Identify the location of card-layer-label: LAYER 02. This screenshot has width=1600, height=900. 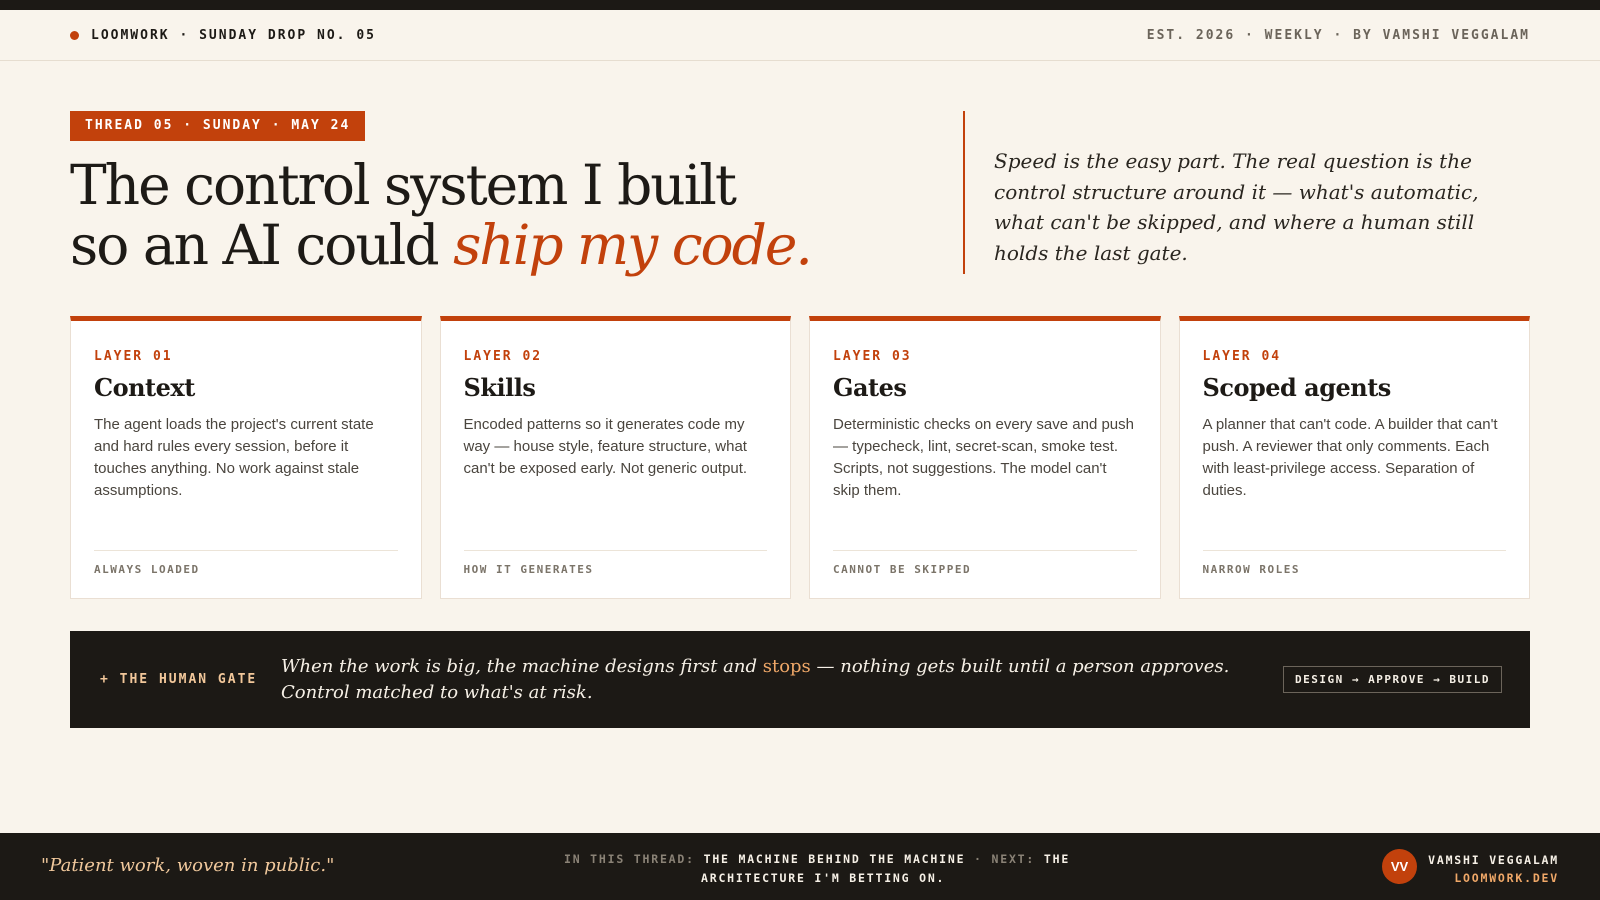
(503, 356).